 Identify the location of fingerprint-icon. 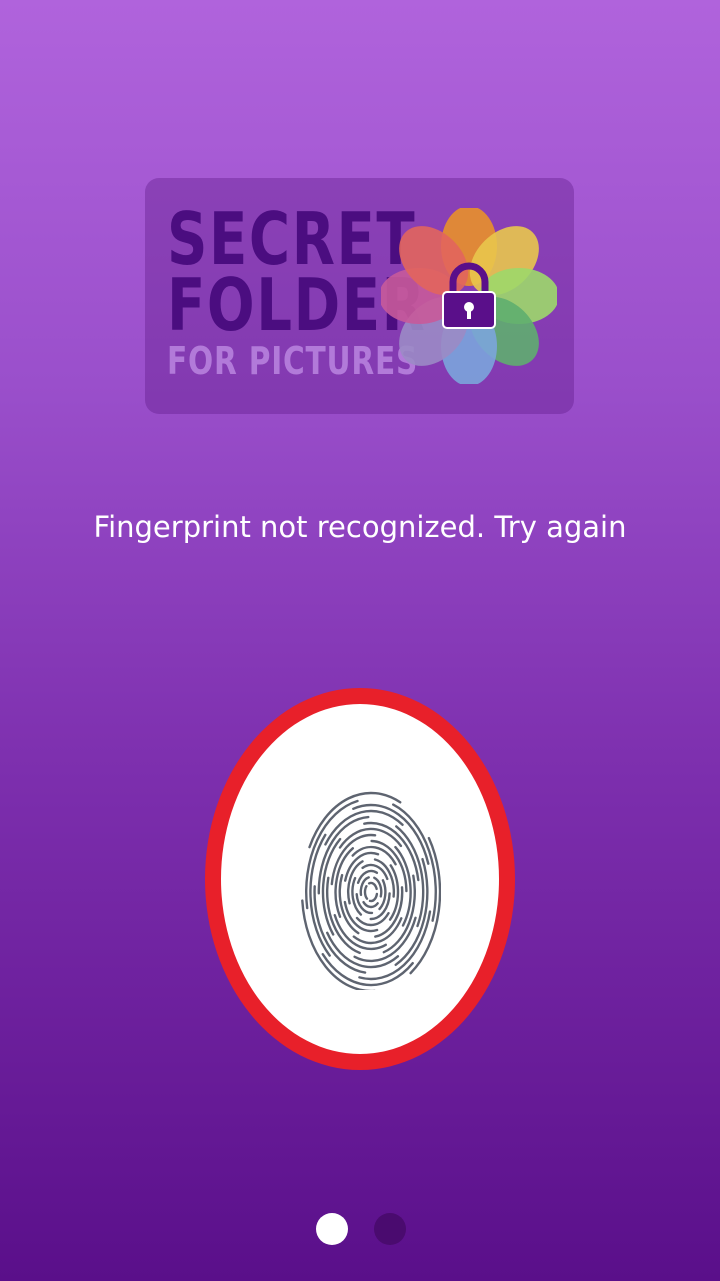
(371, 890).